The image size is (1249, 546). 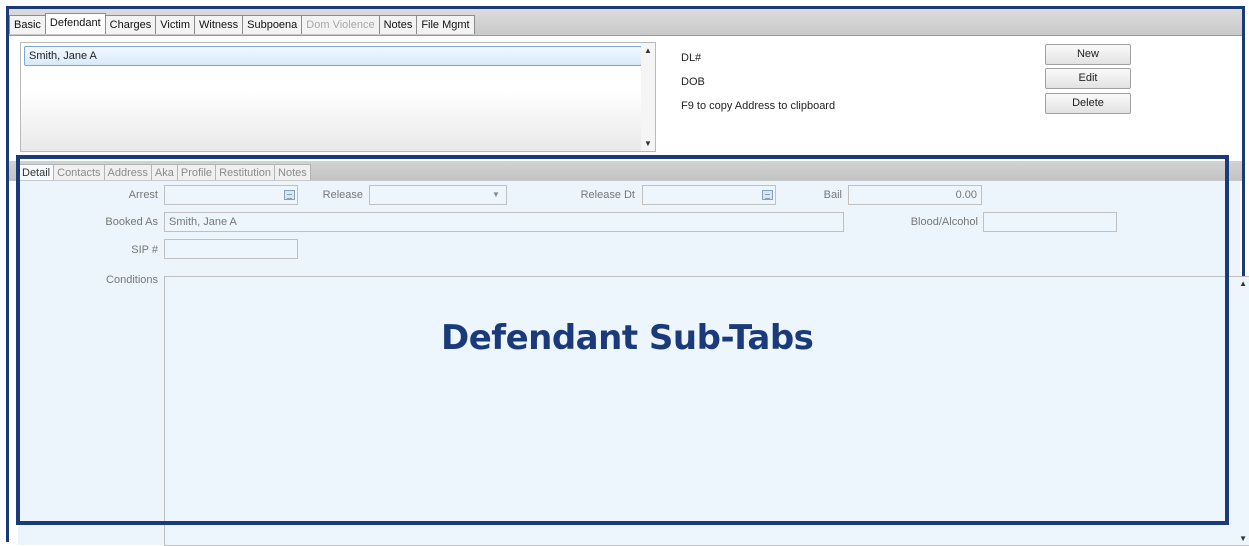 I want to click on conditions-label: Conditions, so click(x=132, y=280).